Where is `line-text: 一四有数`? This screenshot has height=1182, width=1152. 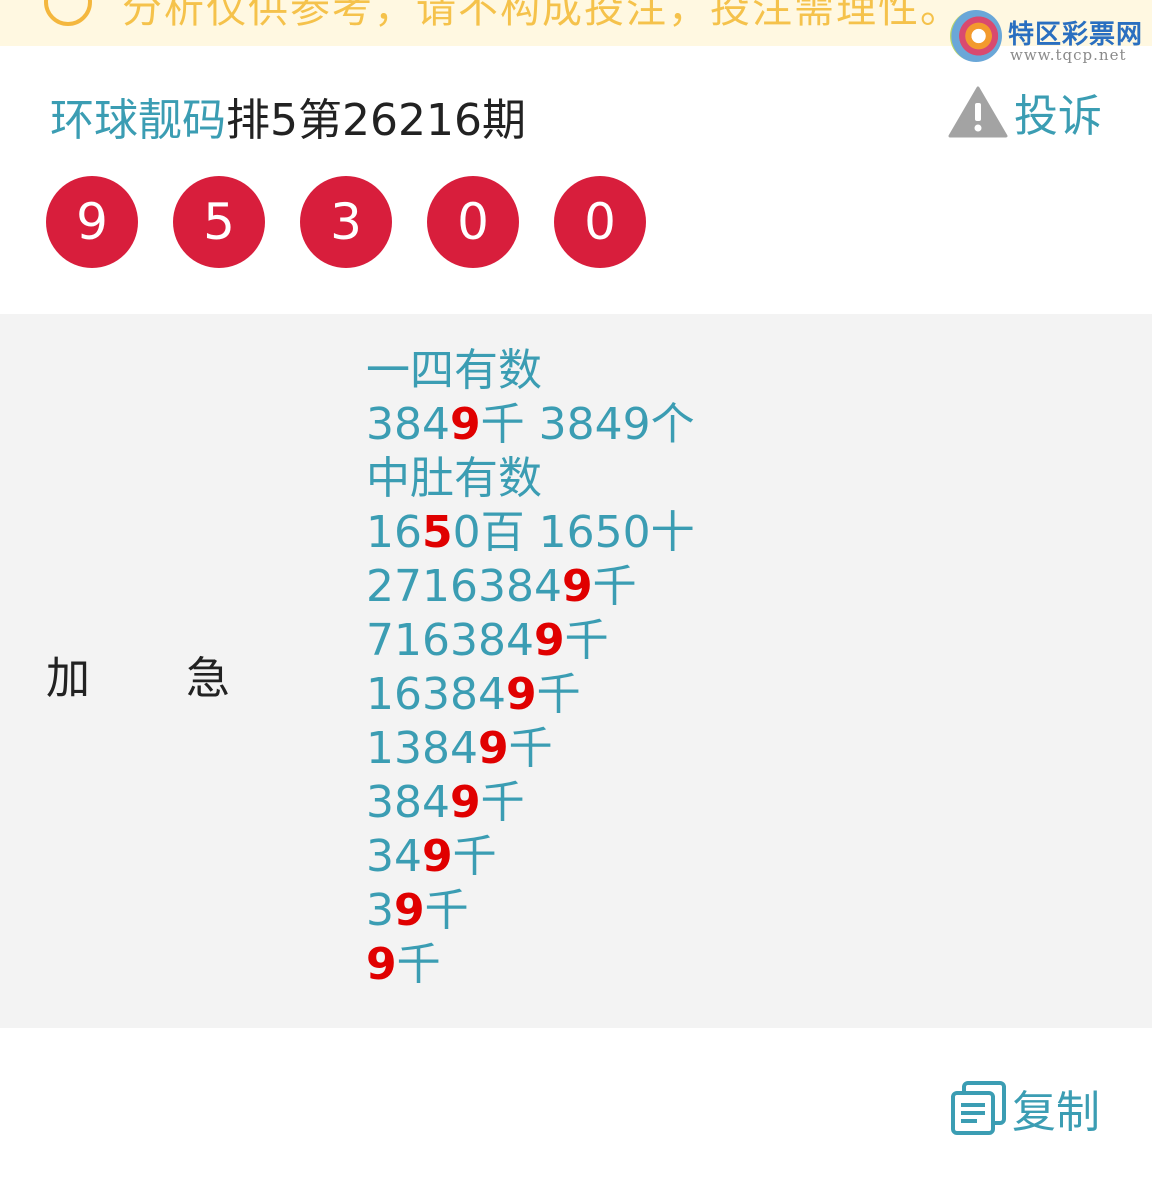
line-text: 一四有数 is located at coordinates (454, 370).